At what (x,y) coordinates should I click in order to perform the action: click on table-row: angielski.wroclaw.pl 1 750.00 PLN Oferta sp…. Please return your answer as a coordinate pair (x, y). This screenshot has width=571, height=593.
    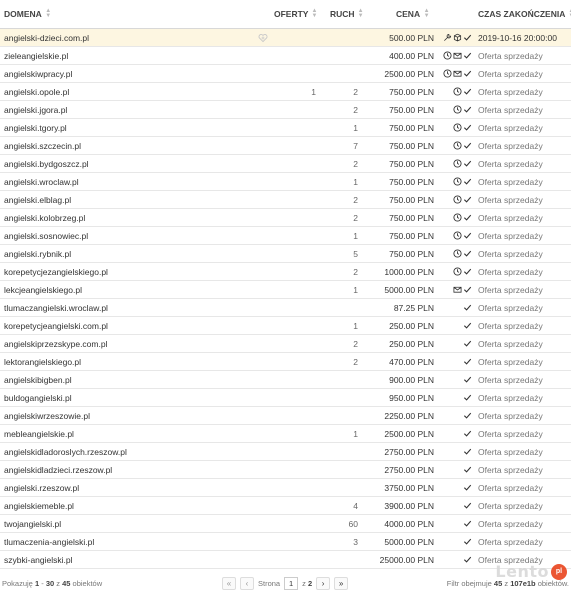
    Looking at the image, I should click on (285, 182).